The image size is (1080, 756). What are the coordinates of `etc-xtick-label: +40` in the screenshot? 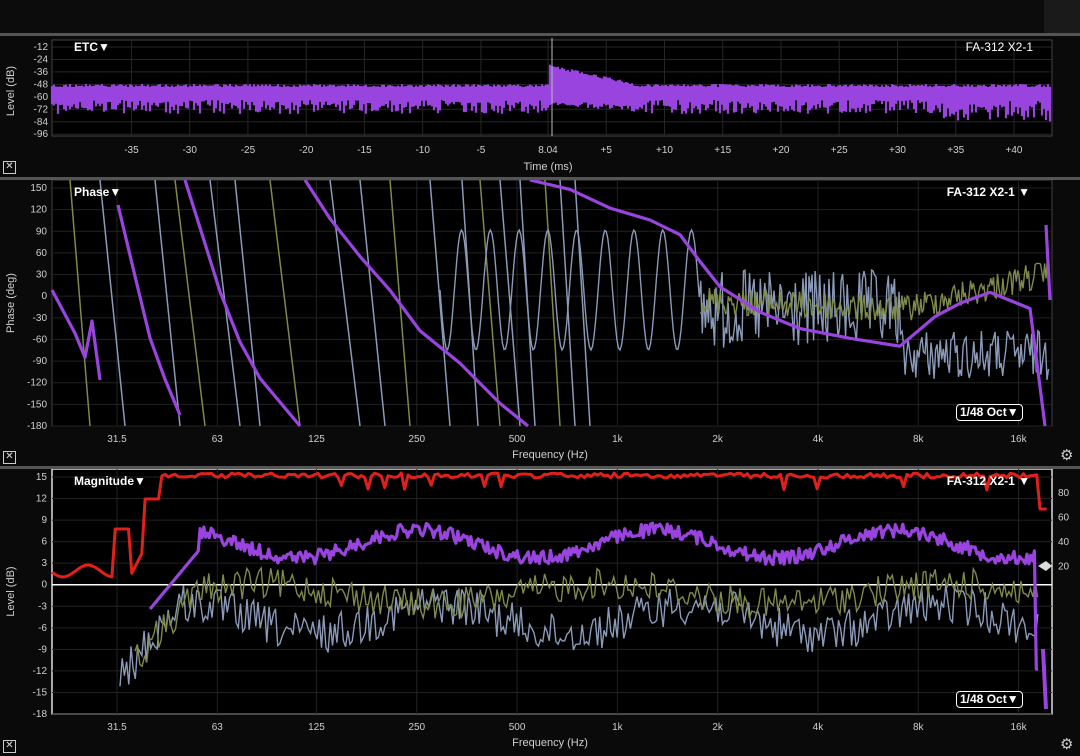 It's located at (1014, 150).